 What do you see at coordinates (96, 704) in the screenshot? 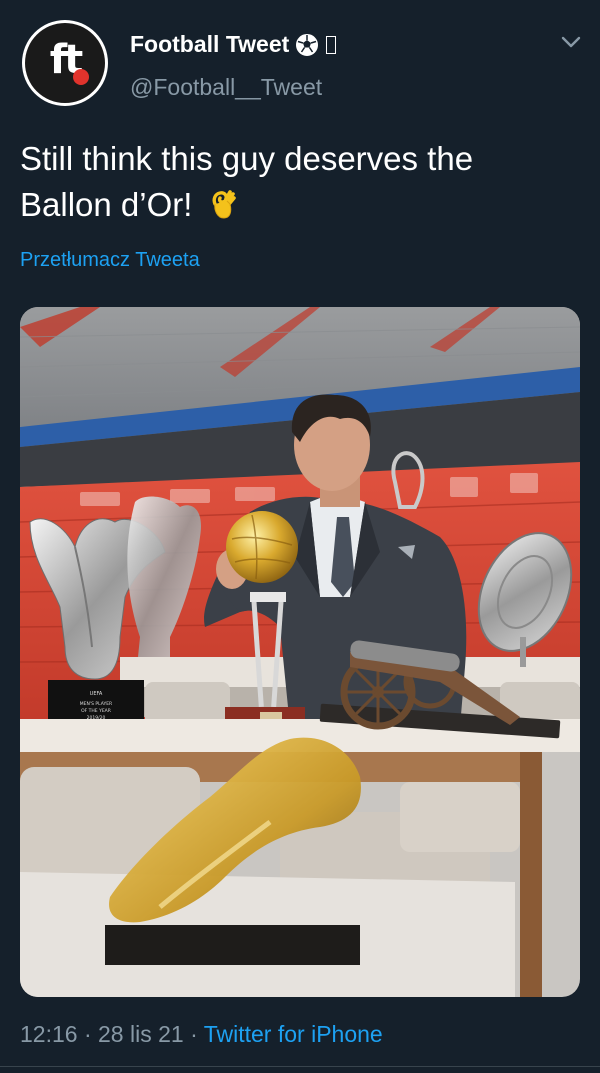
I see `svg-text: MEN'S PLAYER` at bounding box center [96, 704].